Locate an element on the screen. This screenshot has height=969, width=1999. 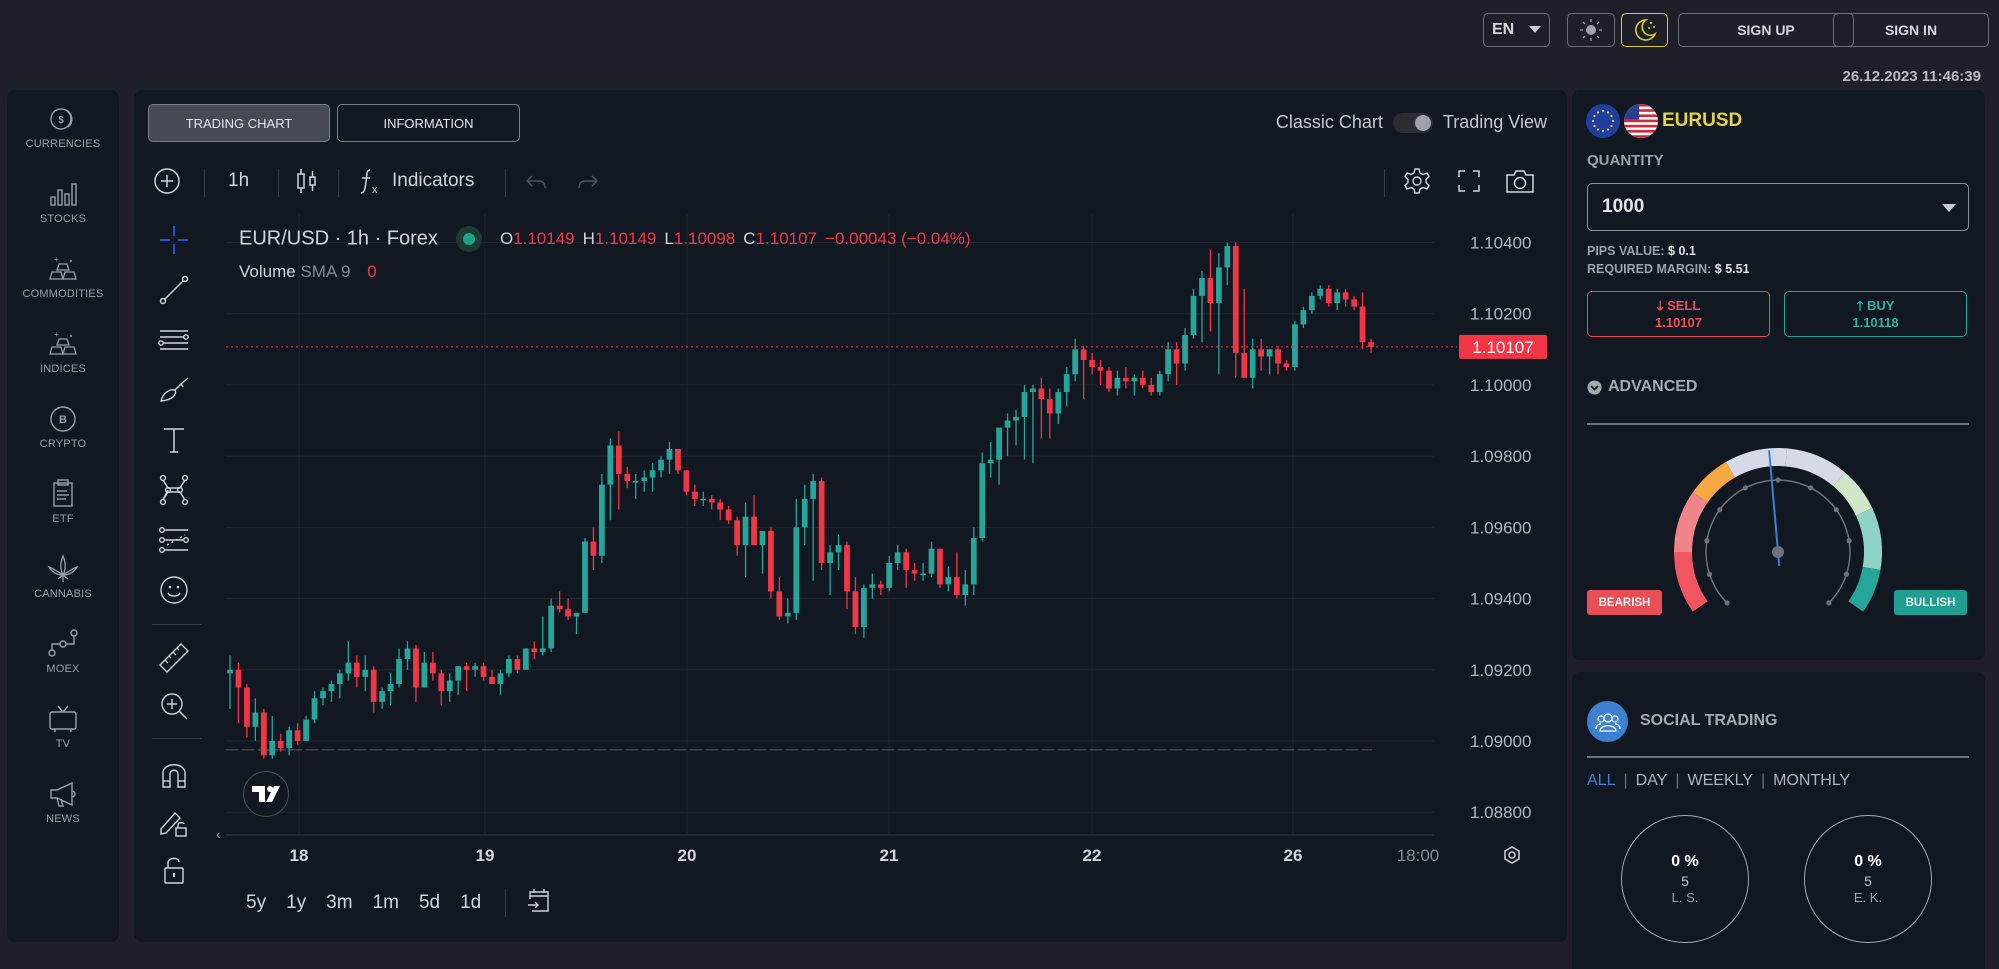
volume-label: Volume is located at coordinates (267, 271).